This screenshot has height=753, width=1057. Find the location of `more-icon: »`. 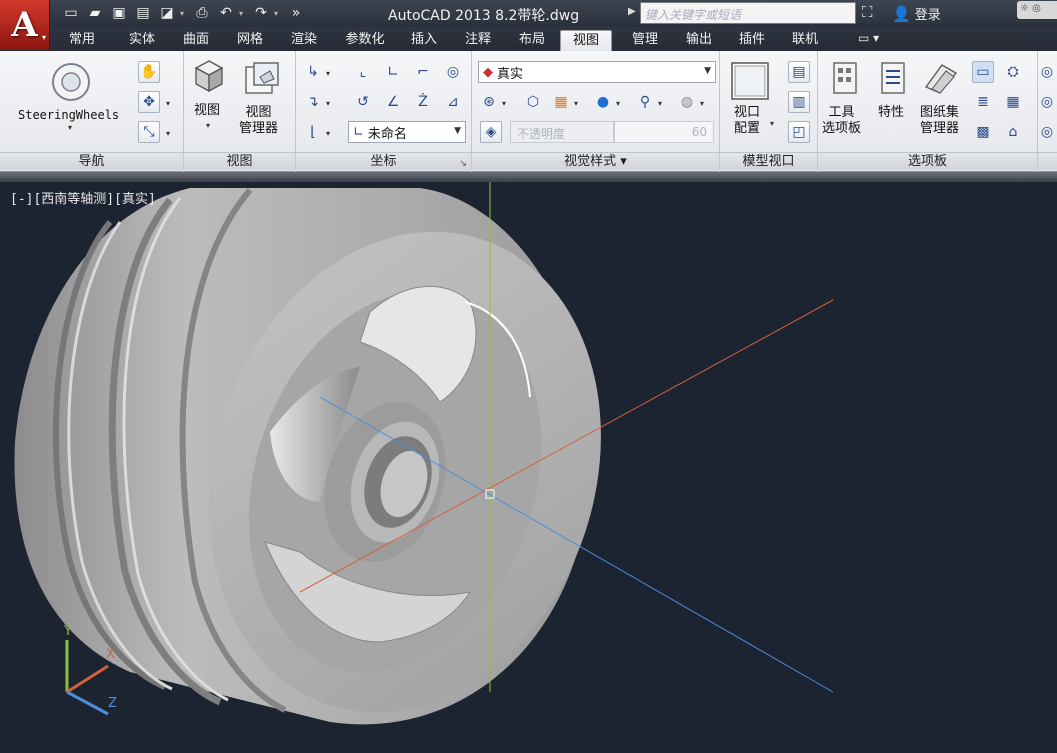

more-icon: » is located at coordinates (296, 13).